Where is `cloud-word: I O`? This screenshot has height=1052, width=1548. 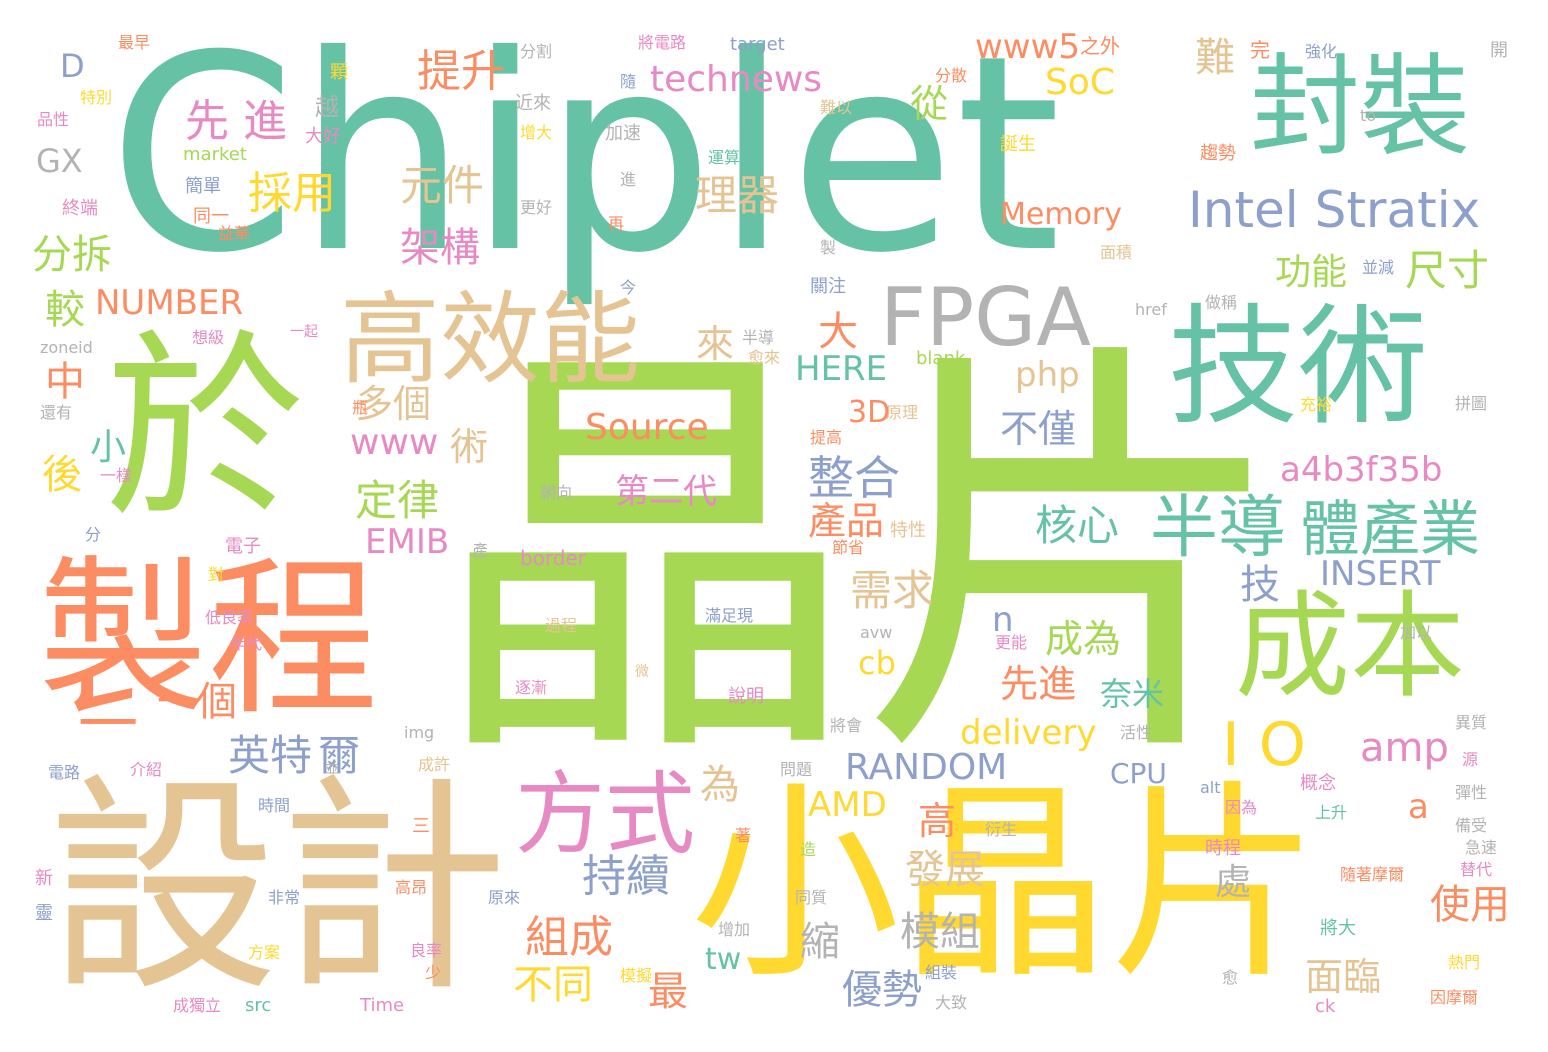
cloud-word: I O is located at coordinates (1264, 745).